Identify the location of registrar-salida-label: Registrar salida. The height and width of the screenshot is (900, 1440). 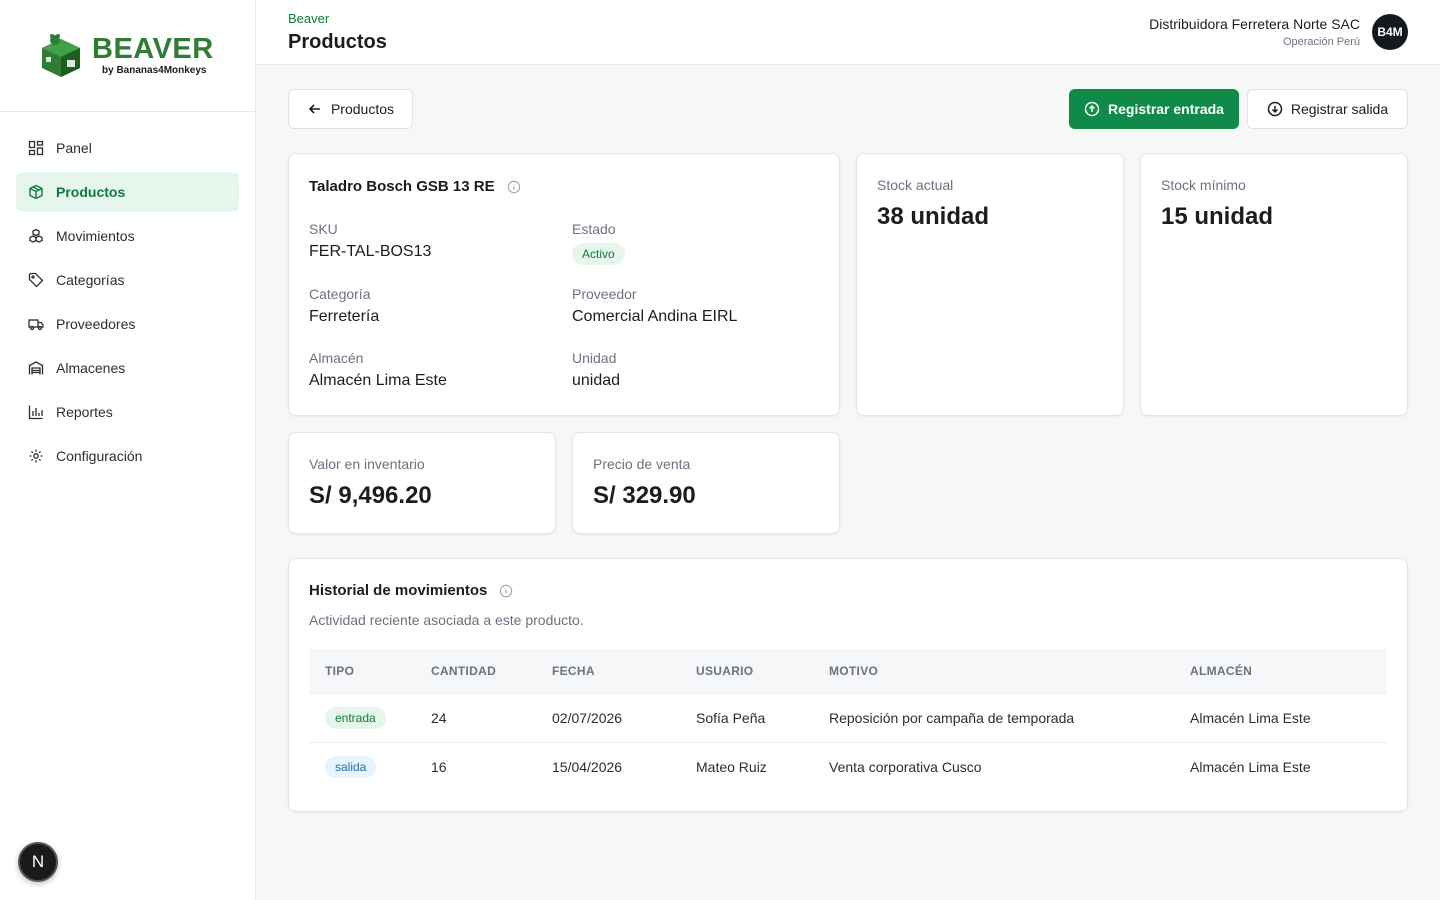
(1339, 109).